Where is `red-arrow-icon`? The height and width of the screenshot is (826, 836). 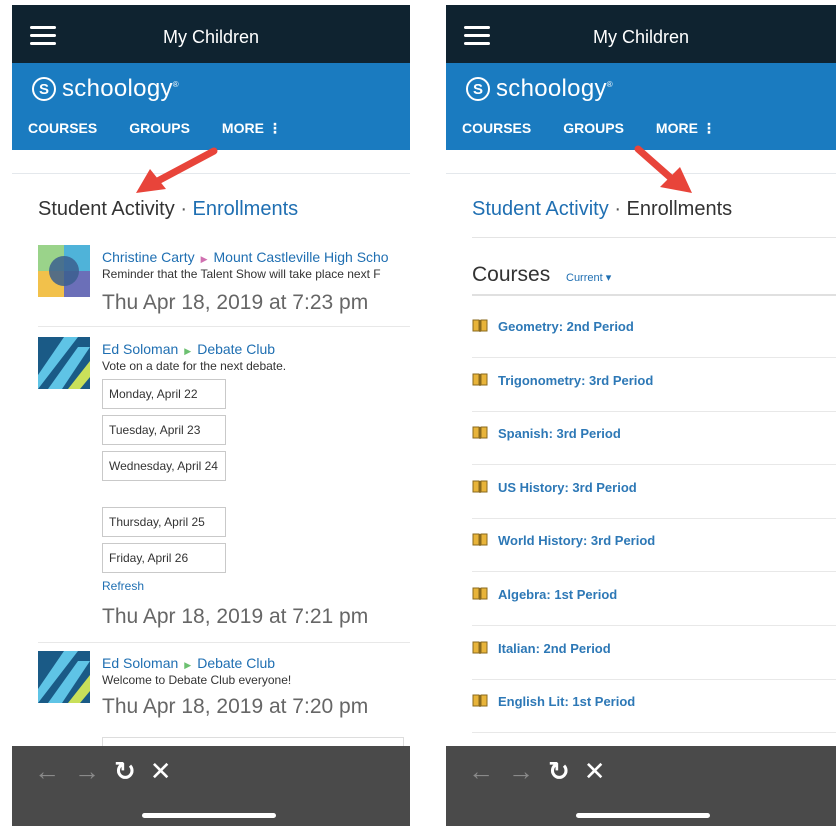
red-arrow-icon is located at coordinates (663, 169).